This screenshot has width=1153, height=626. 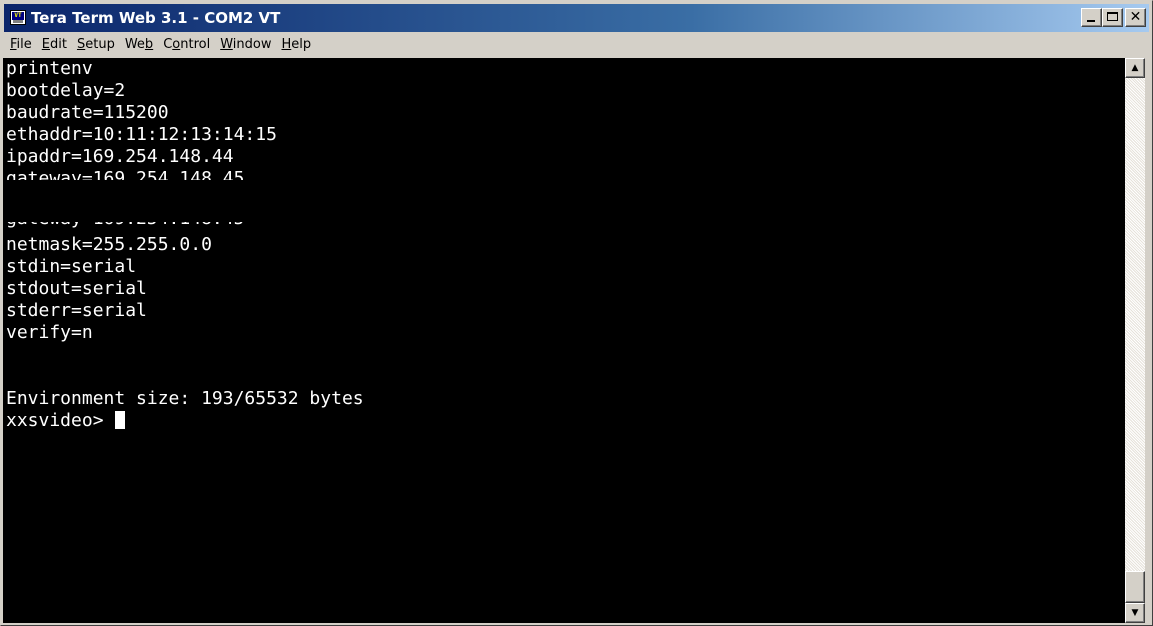 I want to click on app-icon-base, so click(x=18, y=21).